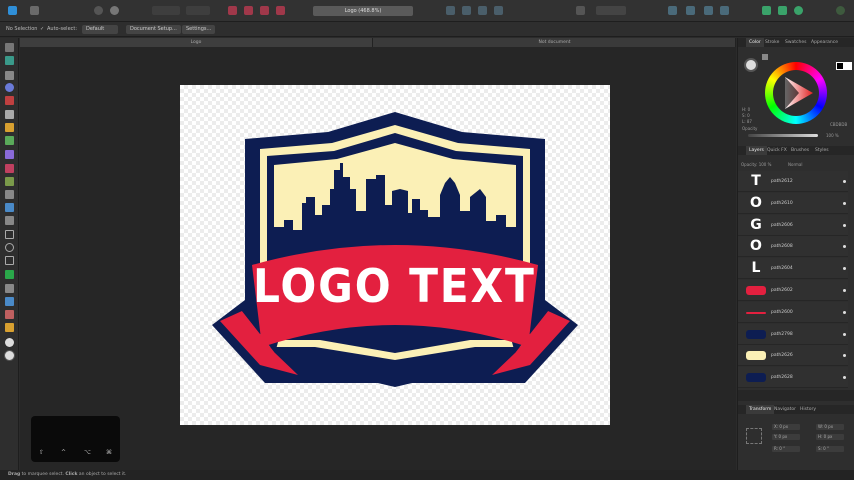  What do you see at coordinates (232, 10) in the screenshot?
I see `boolean-add-icon` at bounding box center [232, 10].